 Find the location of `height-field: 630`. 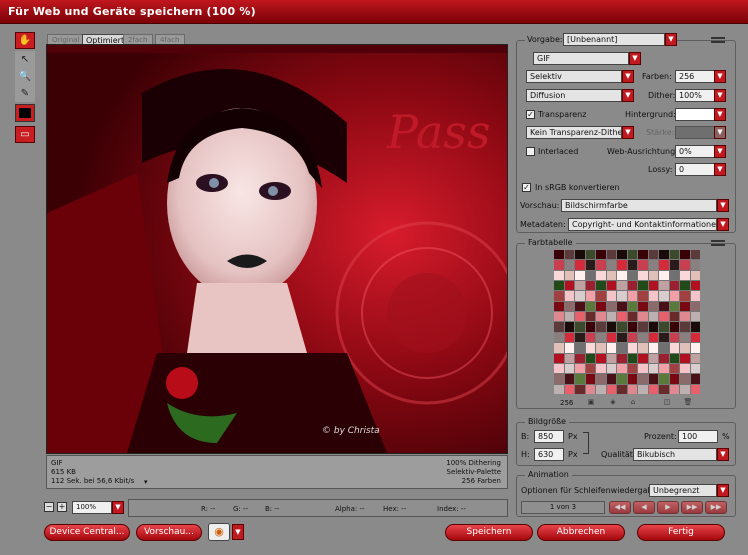

height-field: 630 is located at coordinates (549, 454).